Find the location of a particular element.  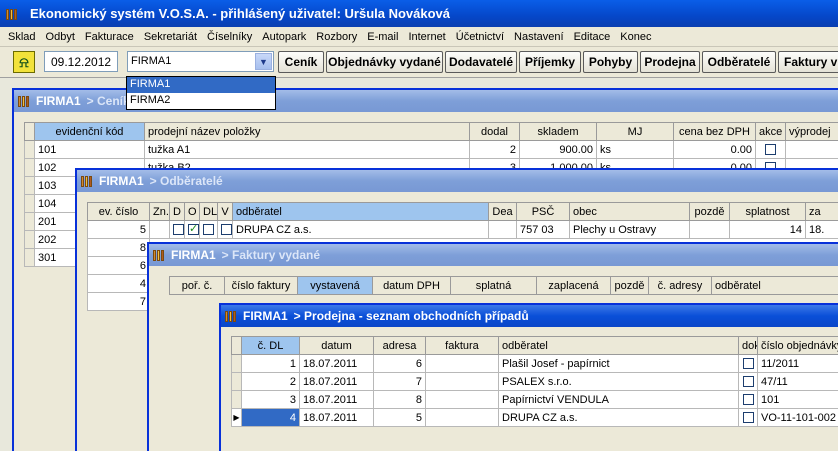

pohyby-button: Pohyby is located at coordinates (610, 62).